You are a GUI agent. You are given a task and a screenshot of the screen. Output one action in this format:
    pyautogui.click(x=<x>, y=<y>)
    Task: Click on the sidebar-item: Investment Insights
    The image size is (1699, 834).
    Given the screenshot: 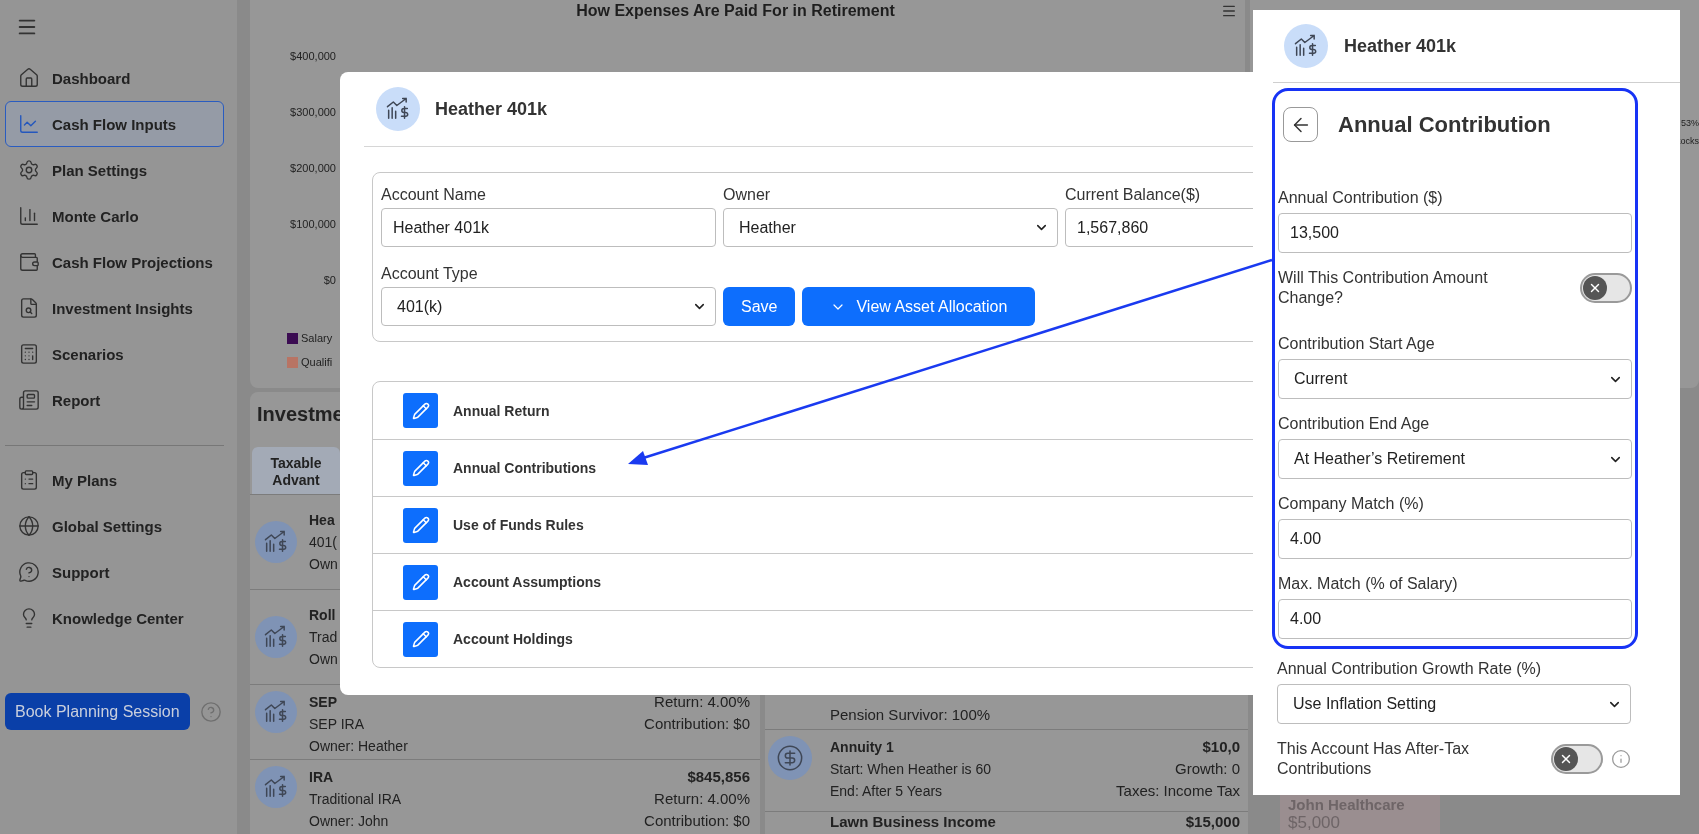 What is the action you would take?
    pyautogui.click(x=114, y=308)
    